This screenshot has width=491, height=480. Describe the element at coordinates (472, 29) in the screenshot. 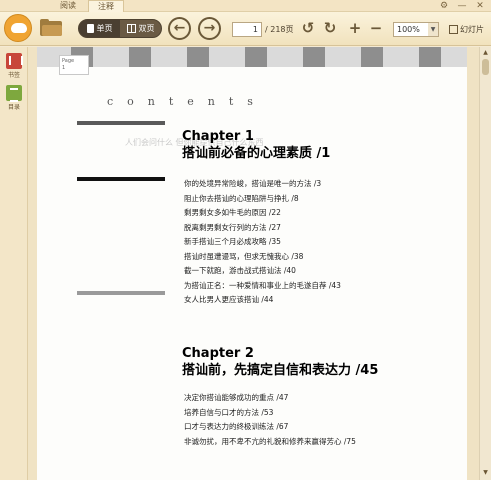

I see `slideshow-label: 幻灯片` at that location.